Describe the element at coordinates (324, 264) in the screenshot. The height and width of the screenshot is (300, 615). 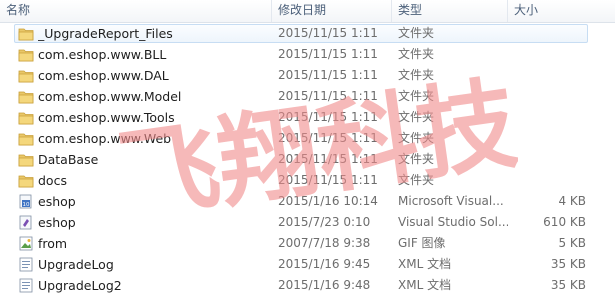
I see `file-date: 2015/1/16 9:45` at that location.